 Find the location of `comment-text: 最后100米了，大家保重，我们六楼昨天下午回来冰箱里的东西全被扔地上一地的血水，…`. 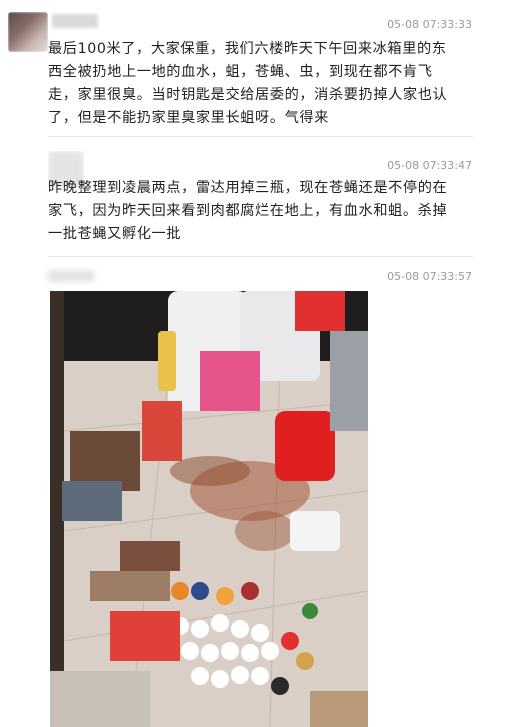

comment-text: 最后100米了，大家保重，我们六楼昨天下午回来冰箱里的东西全被扔地上一地的血水，… is located at coordinates (248, 83).